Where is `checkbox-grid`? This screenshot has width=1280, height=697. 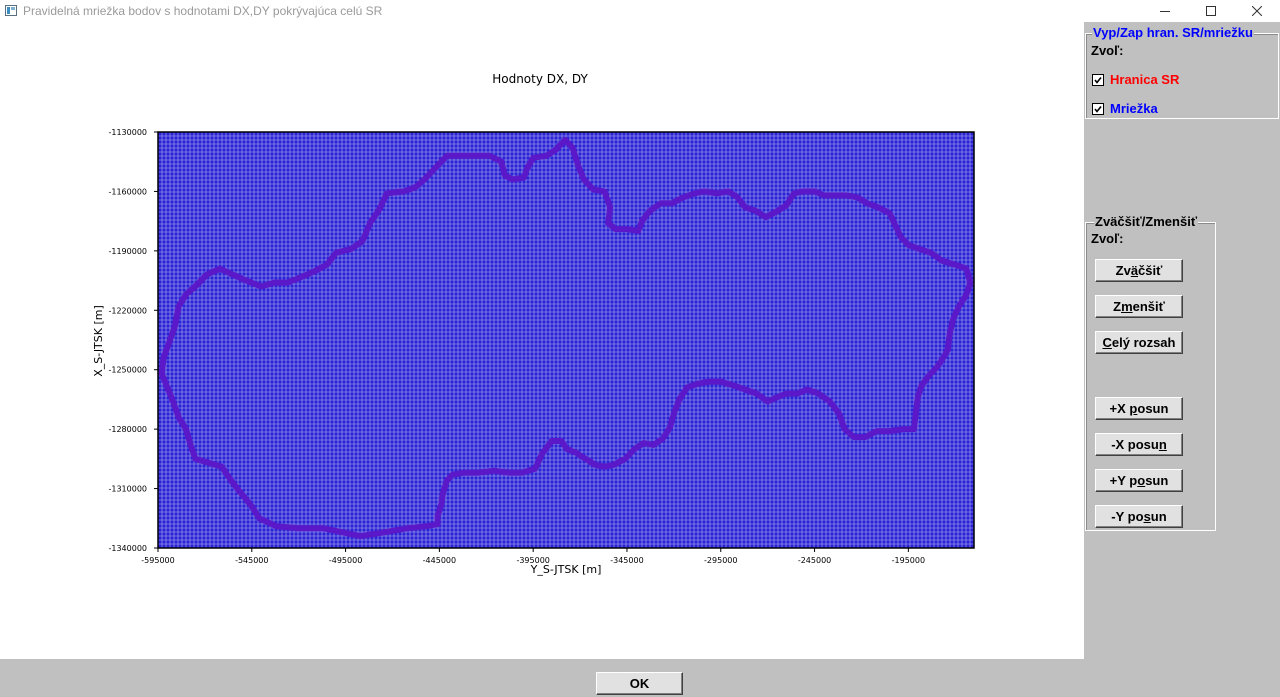
checkbox-grid is located at coordinates (1098, 108).